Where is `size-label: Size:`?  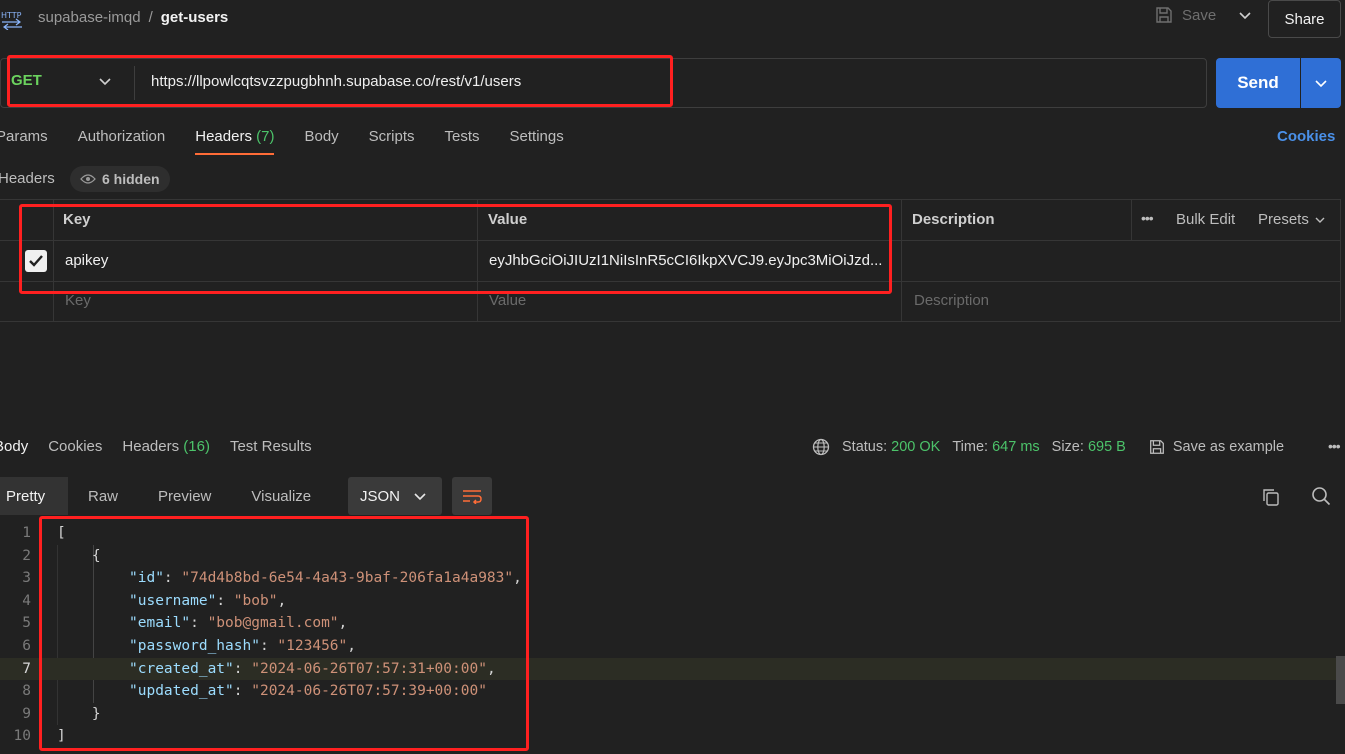 size-label: Size: is located at coordinates (1067, 447).